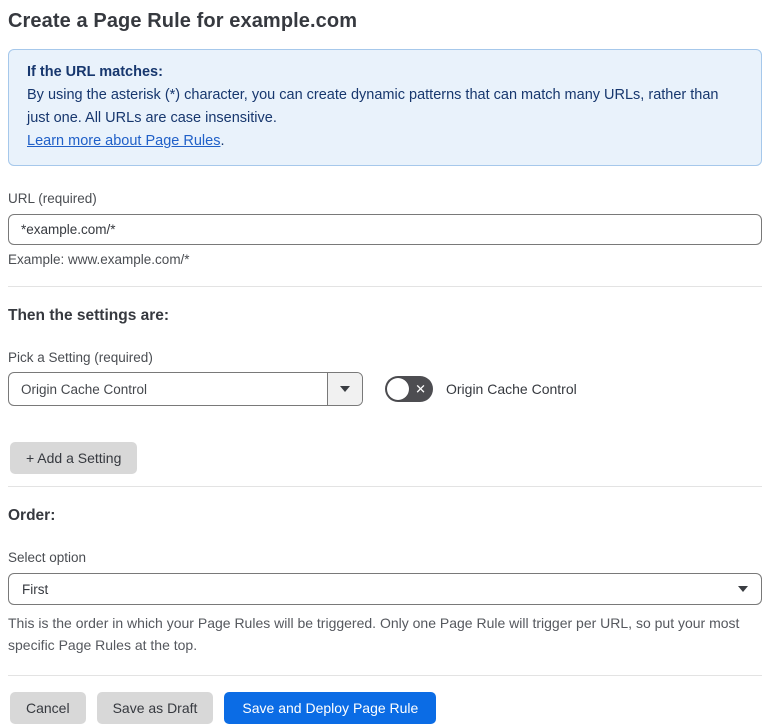  Describe the element at coordinates (84, 389) in the screenshot. I see `setting-select-value: Origin Cache Control` at that location.